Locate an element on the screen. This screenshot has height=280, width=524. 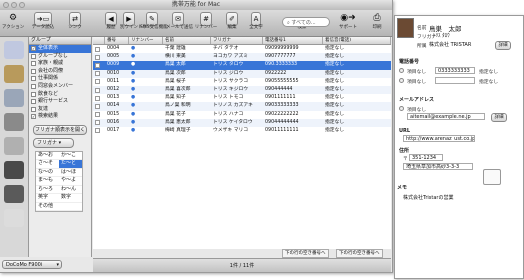
sync-button: ⇄ シンク is located at coordinates (75, 23).